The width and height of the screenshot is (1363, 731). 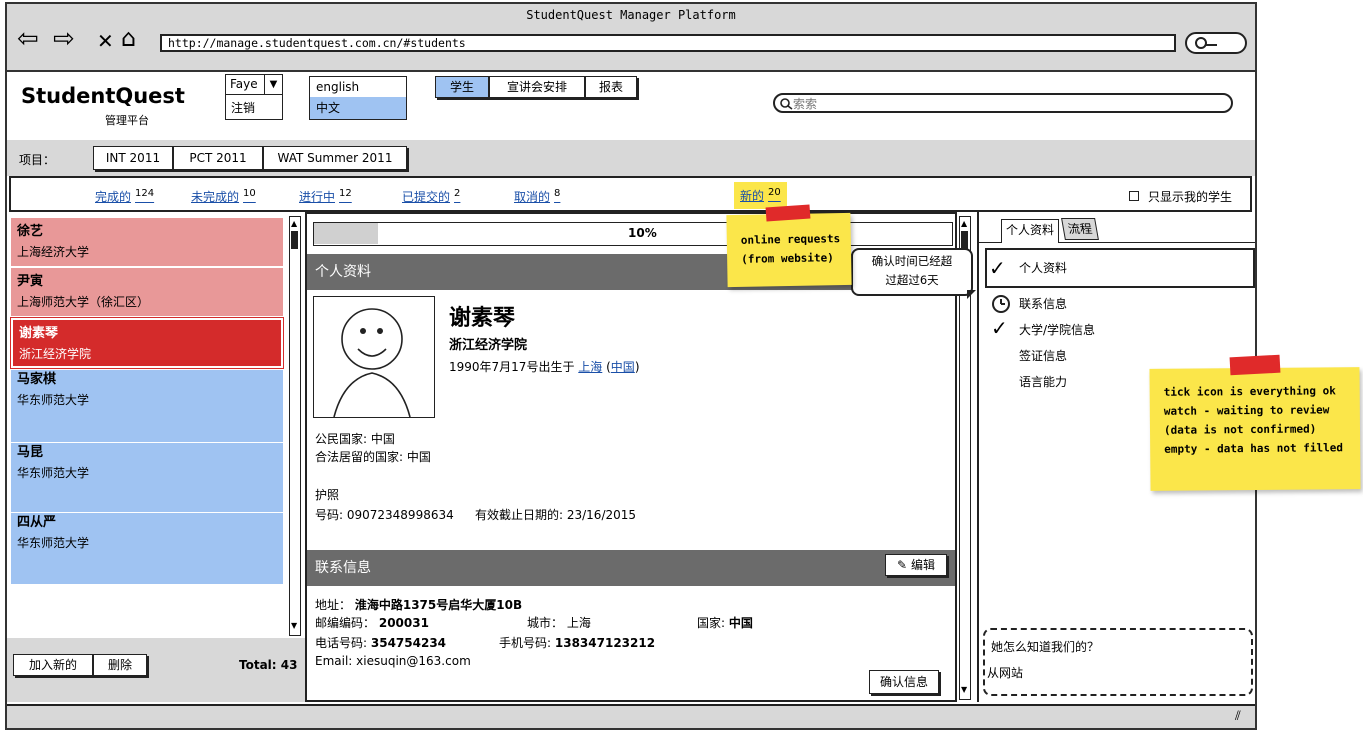 What do you see at coordinates (631, 158) in the screenshot?
I see `projects-bar: 项目： INT 2011 PCT 2011 WAT Summer 2011` at bounding box center [631, 158].